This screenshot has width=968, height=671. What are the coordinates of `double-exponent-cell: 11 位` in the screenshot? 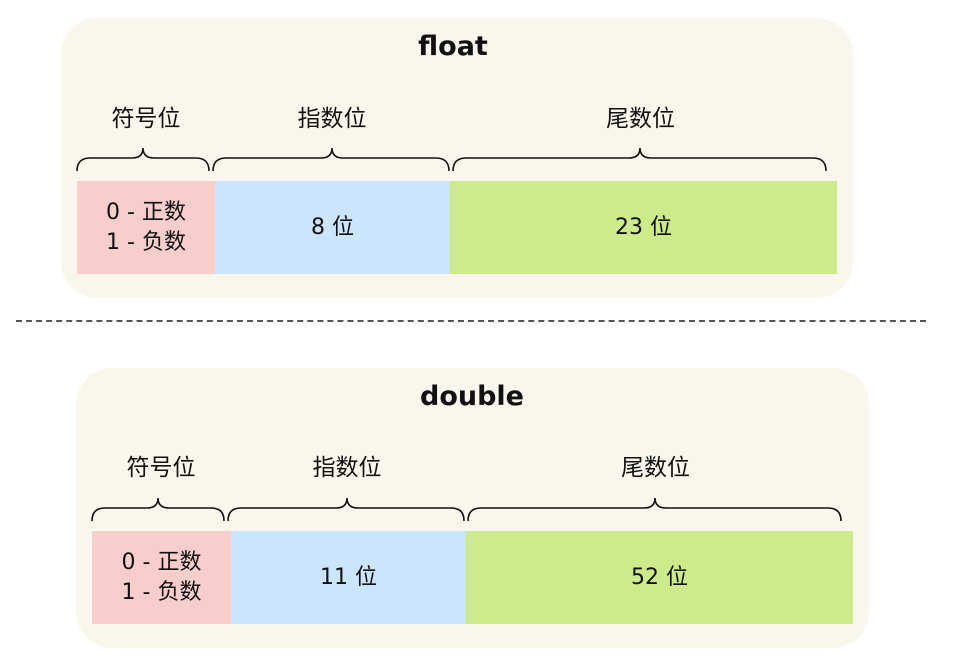 It's located at (348, 577).